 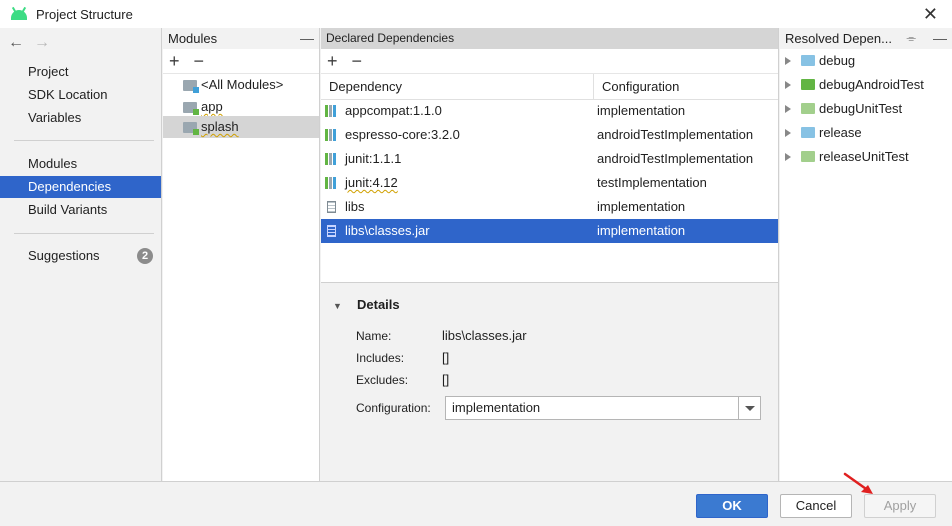 What do you see at coordinates (84, 14) in the screenshot?
I see `window-title: Project Structure` at bounding box center [84, 14].